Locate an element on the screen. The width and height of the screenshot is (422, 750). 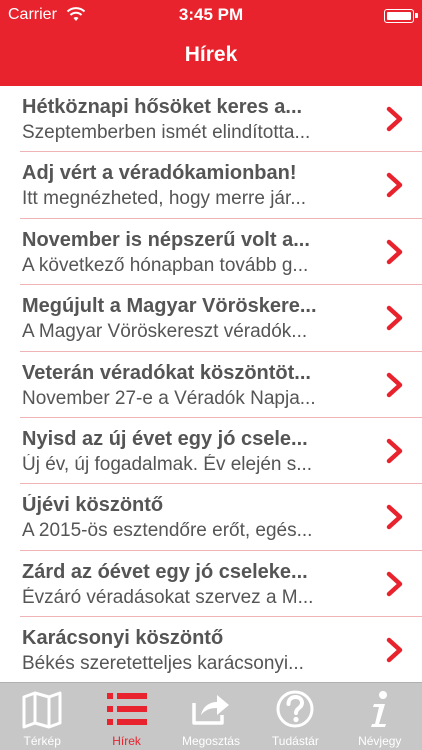
battery-icon is located at coordinates (401, 16).